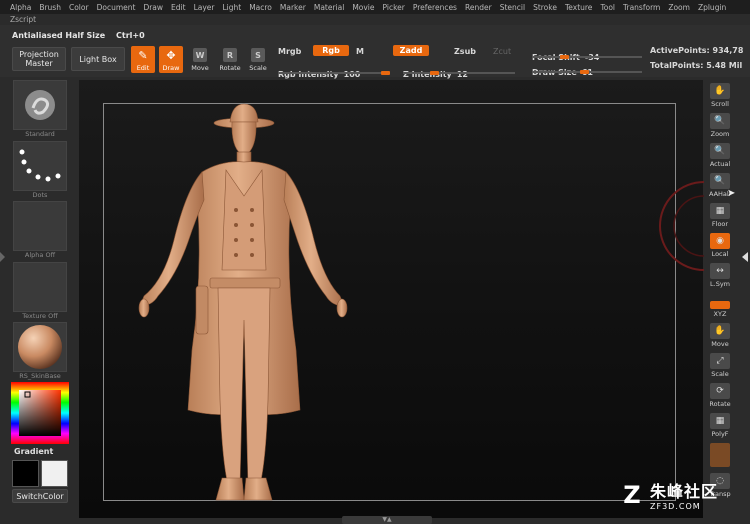  Describe the element at coordinates (720, 314) in the screenshot. I see `xyz-label: XYZ` at that location.